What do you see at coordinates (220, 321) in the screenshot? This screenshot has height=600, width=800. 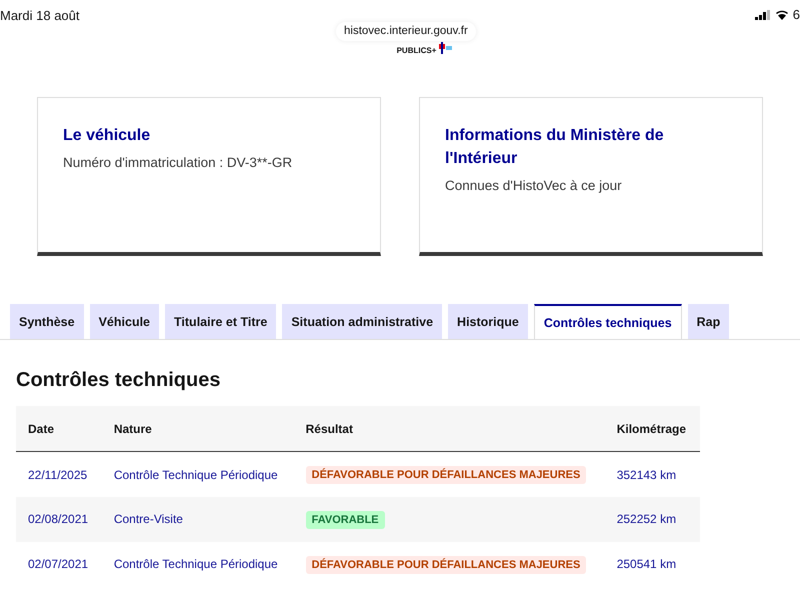 I see `tab: Titulaire et Titre` at bounding box center [220, 321].